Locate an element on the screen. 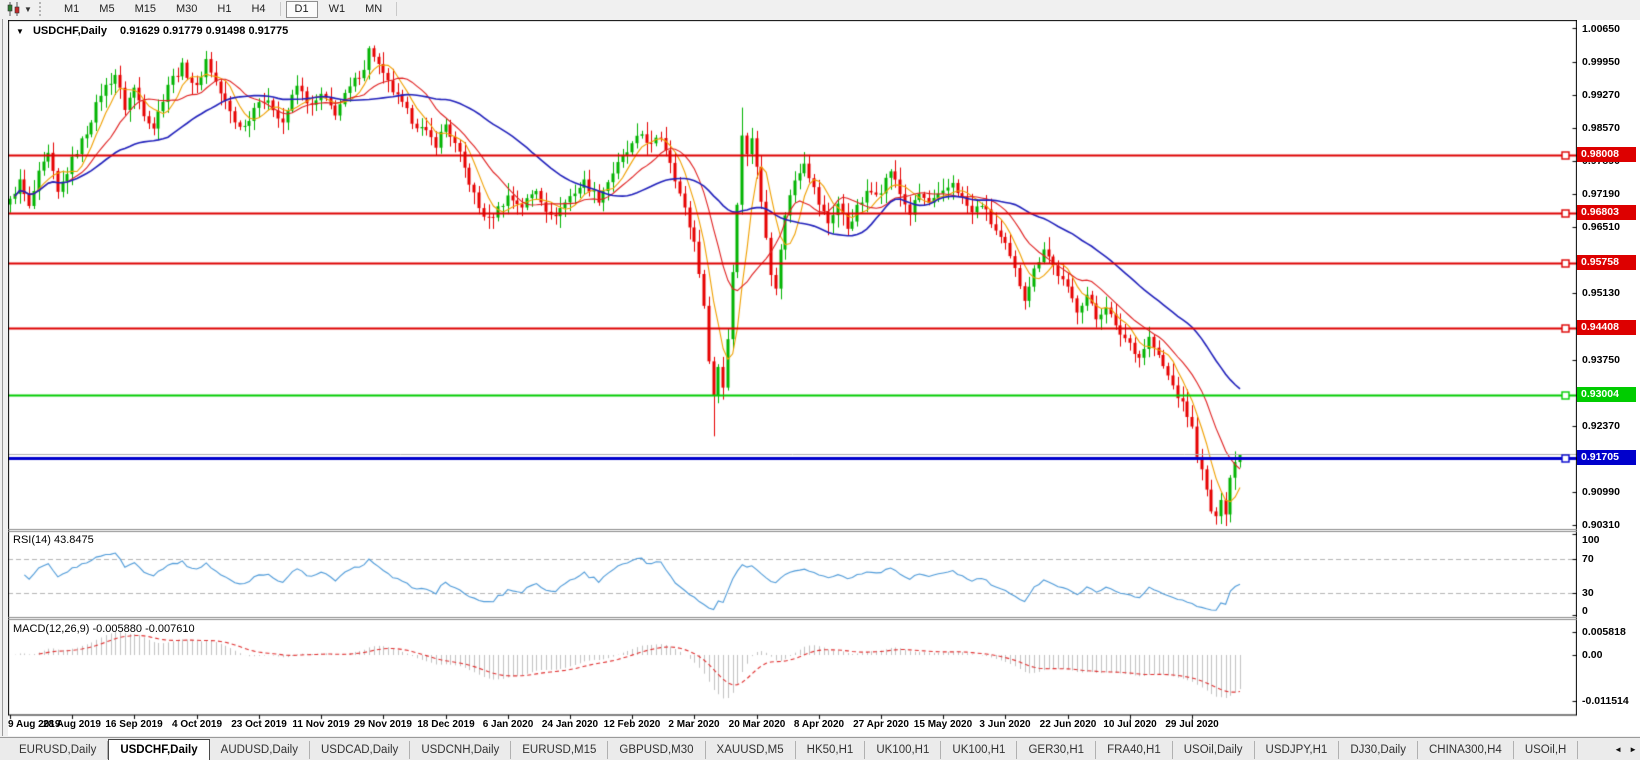 The image size is (1640, 760). date-tick-label: 6 Jan 2020 is located at coordinates (508, 724).